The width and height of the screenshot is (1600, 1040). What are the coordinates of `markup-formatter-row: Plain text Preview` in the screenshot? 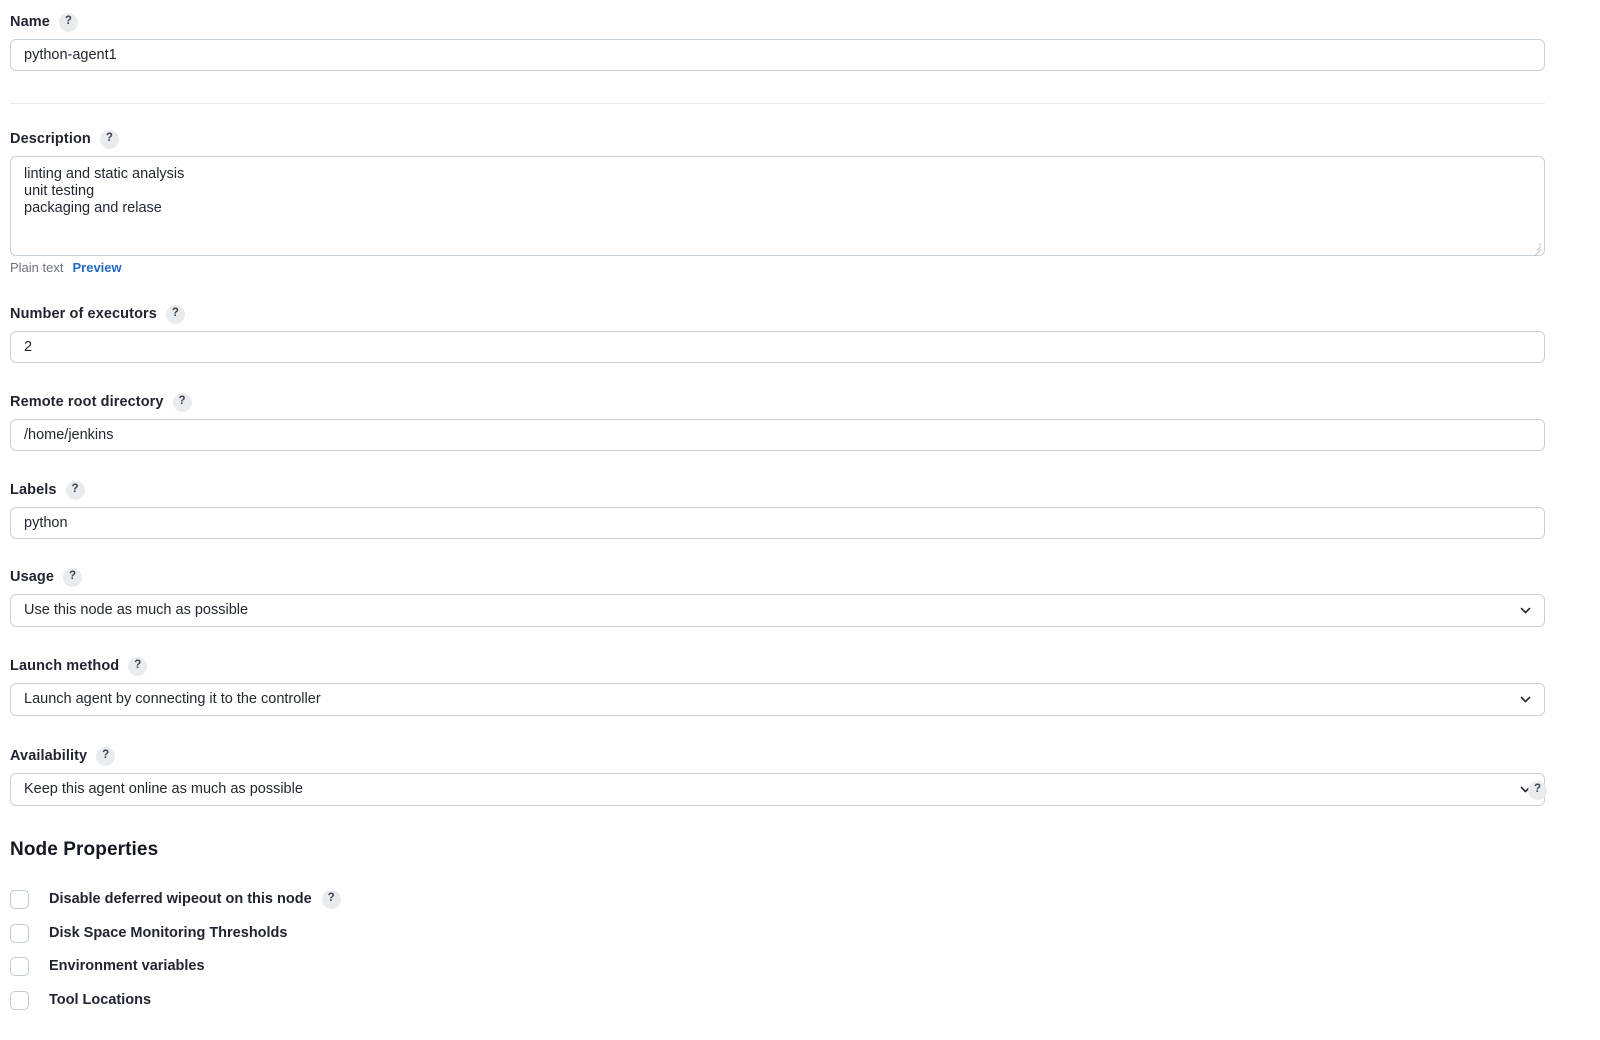 It's located at (66, 267).